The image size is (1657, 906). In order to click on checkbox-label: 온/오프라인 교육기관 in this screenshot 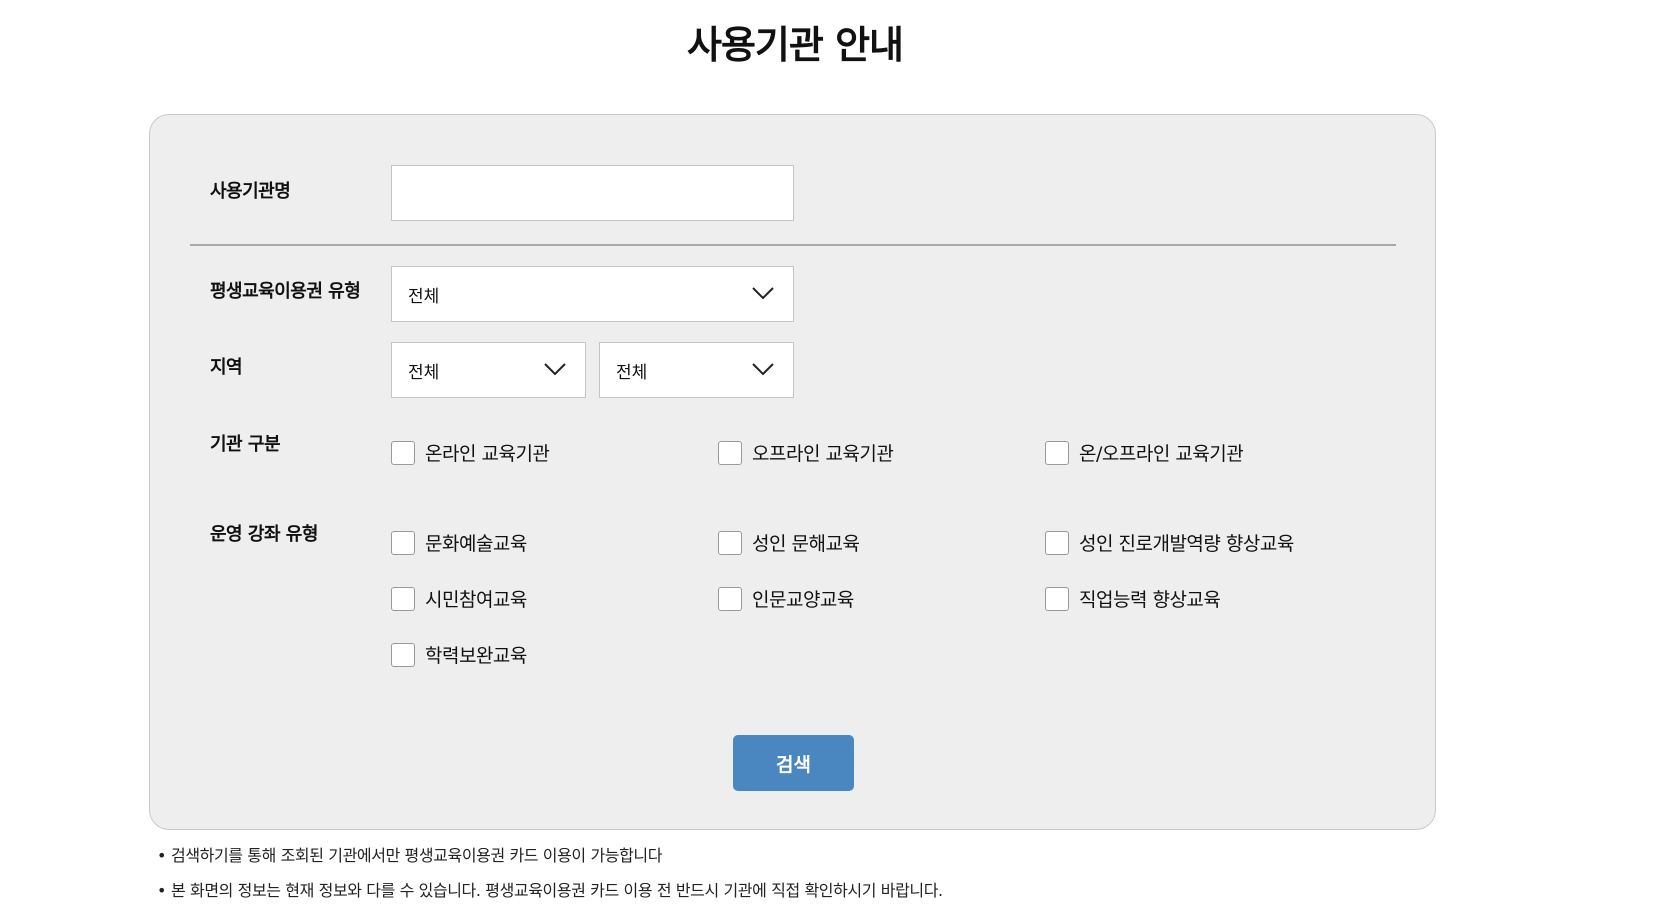, I will do `click(1161, 454)`.